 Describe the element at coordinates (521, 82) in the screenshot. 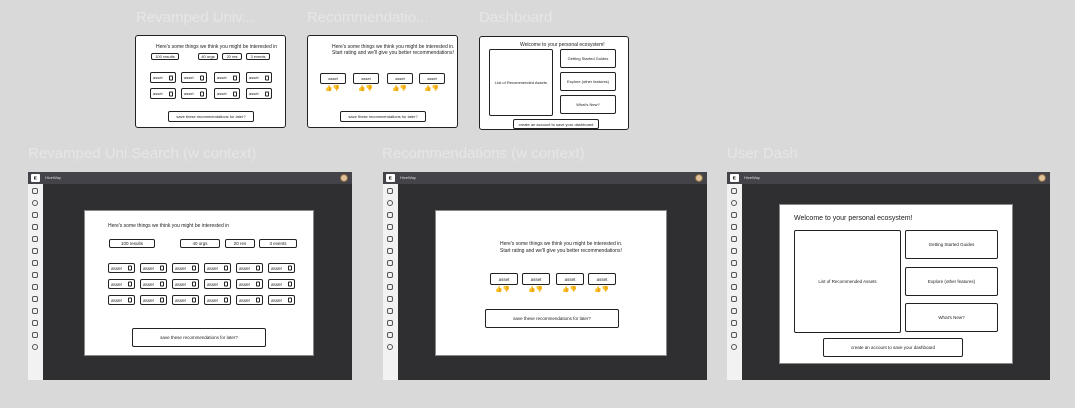

I see `recommended-assets-list: List of Recommended Assets` at that location.